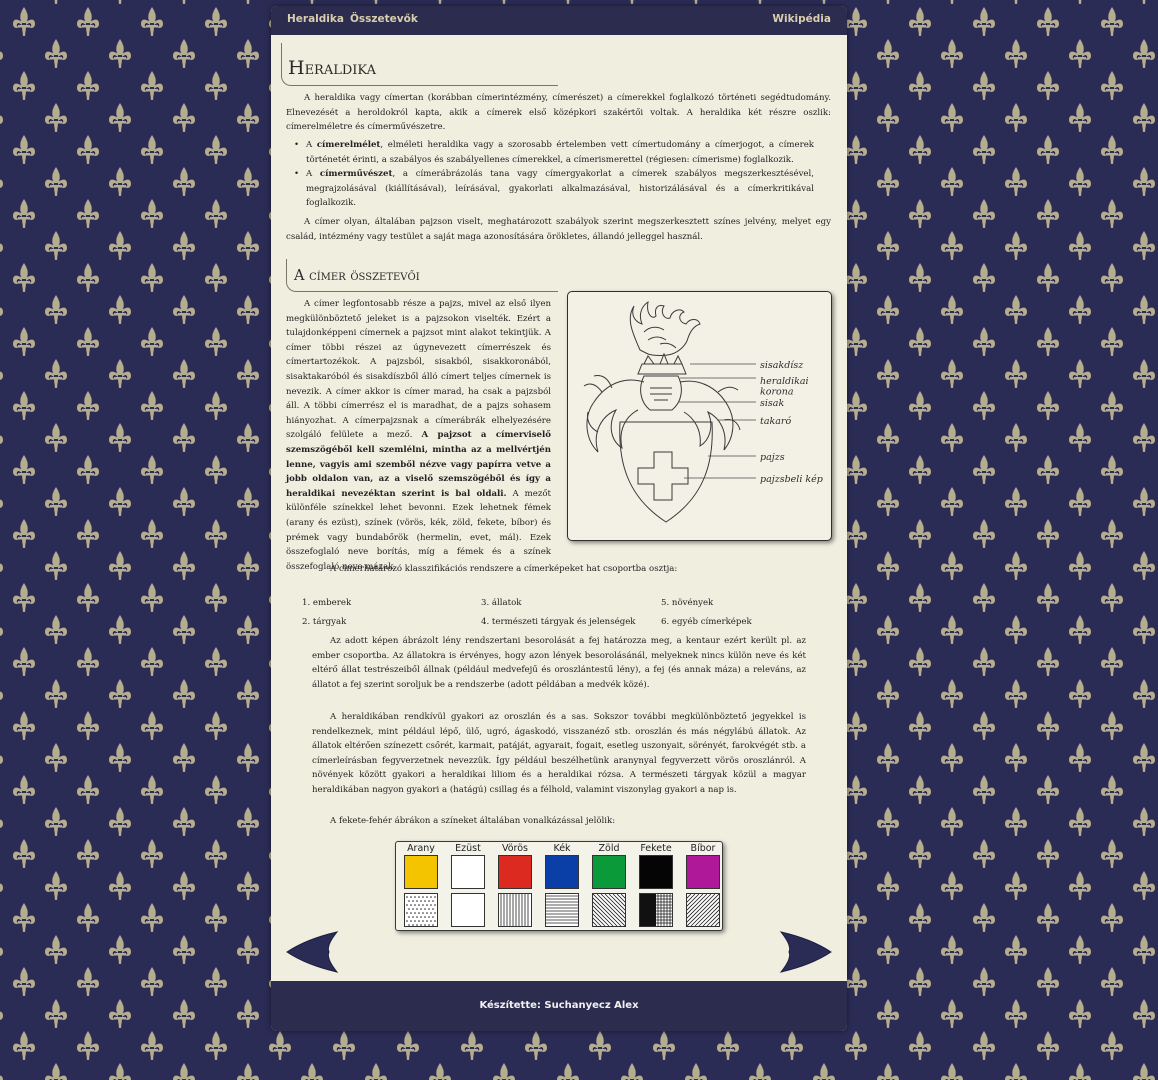  What do you see at coordinates (703, 848) in the screenshot?
I see `tincture-name: Bíbor` at bounding box center [703, 848].